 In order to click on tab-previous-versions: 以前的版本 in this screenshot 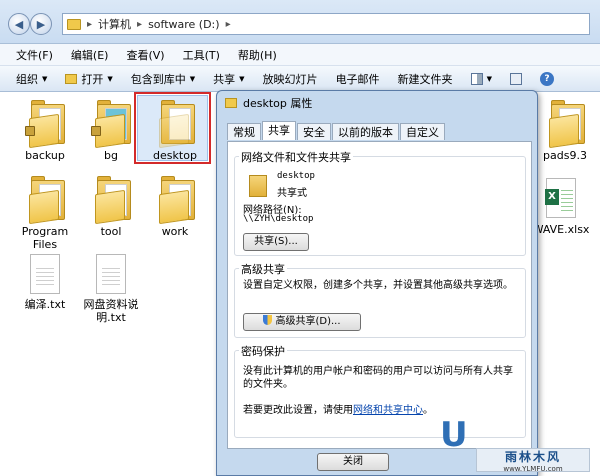, I will do `click(365, 131)`.